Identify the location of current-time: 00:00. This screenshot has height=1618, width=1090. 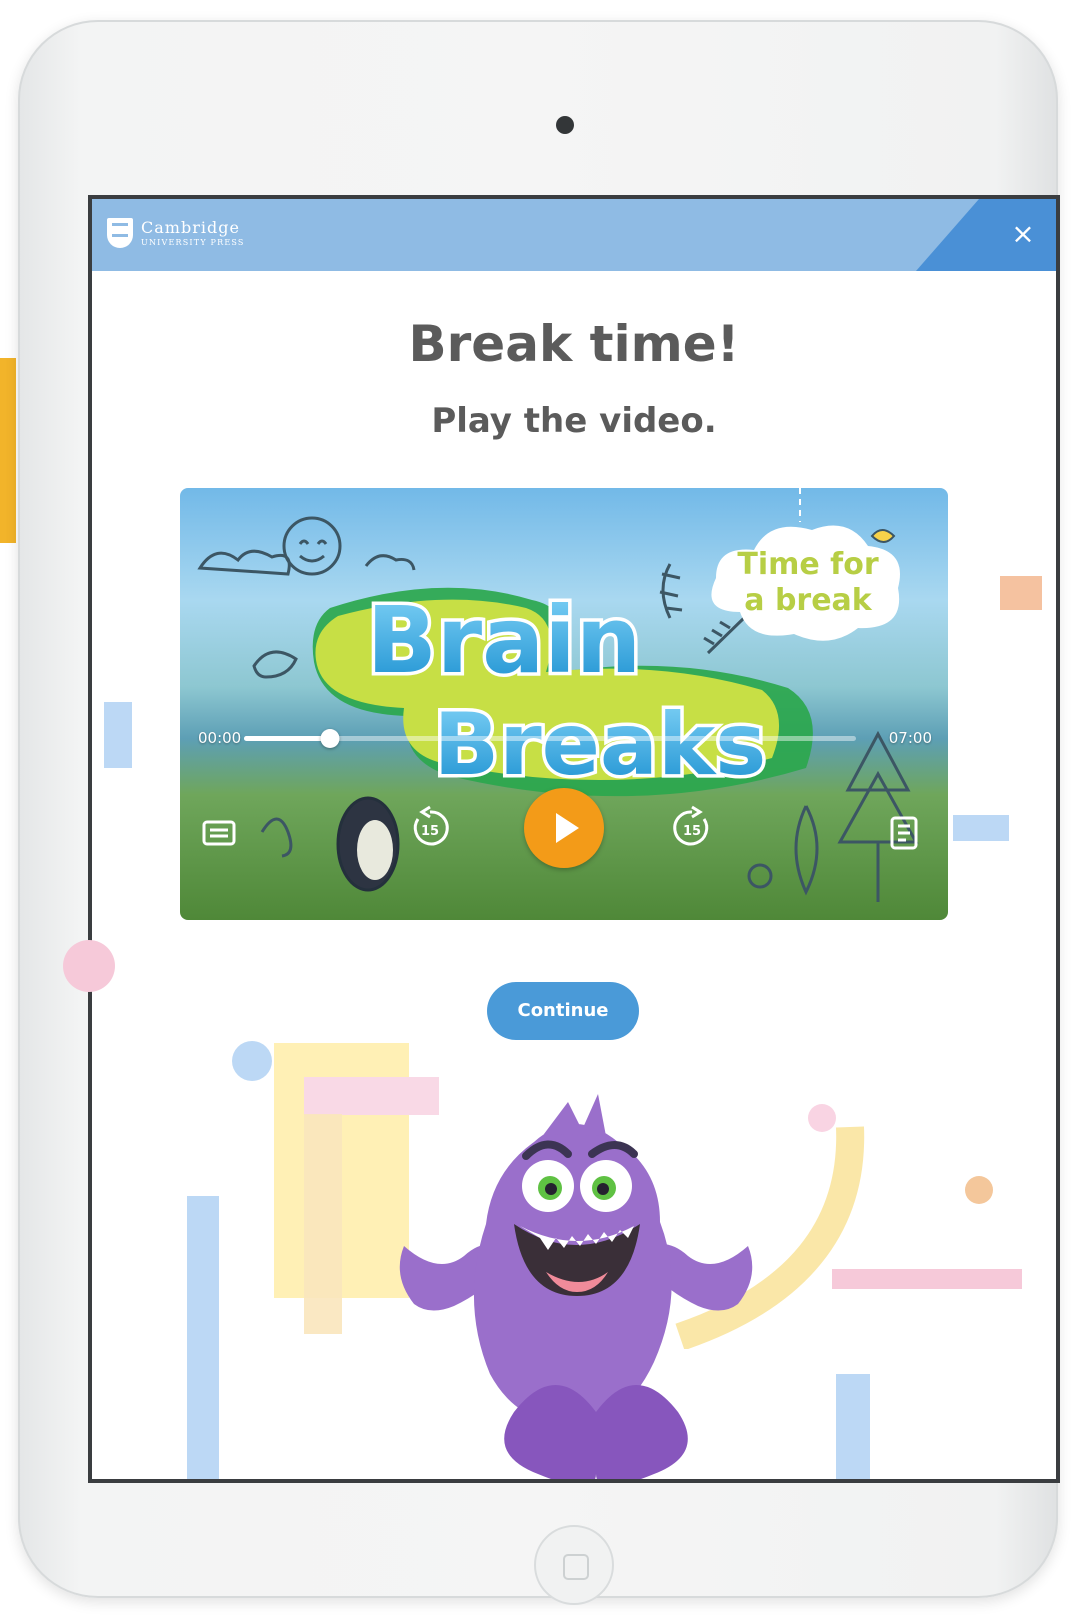
(220, 738).